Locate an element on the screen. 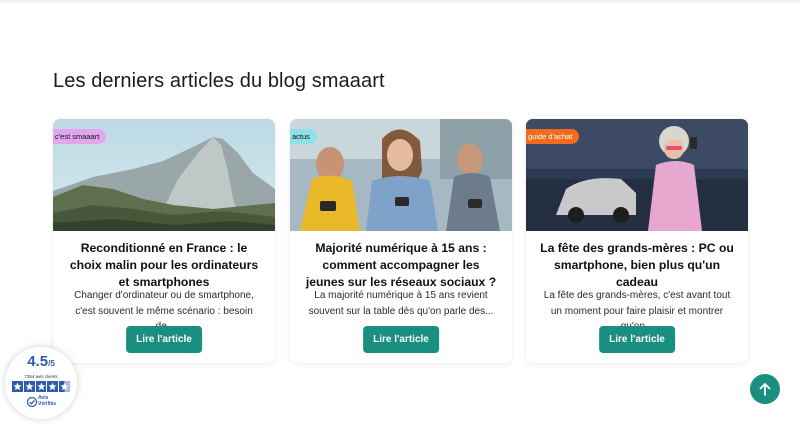 This screenshot has height=424, width=800. category-tag: guide d'achat is located at coordinates (553, 136).